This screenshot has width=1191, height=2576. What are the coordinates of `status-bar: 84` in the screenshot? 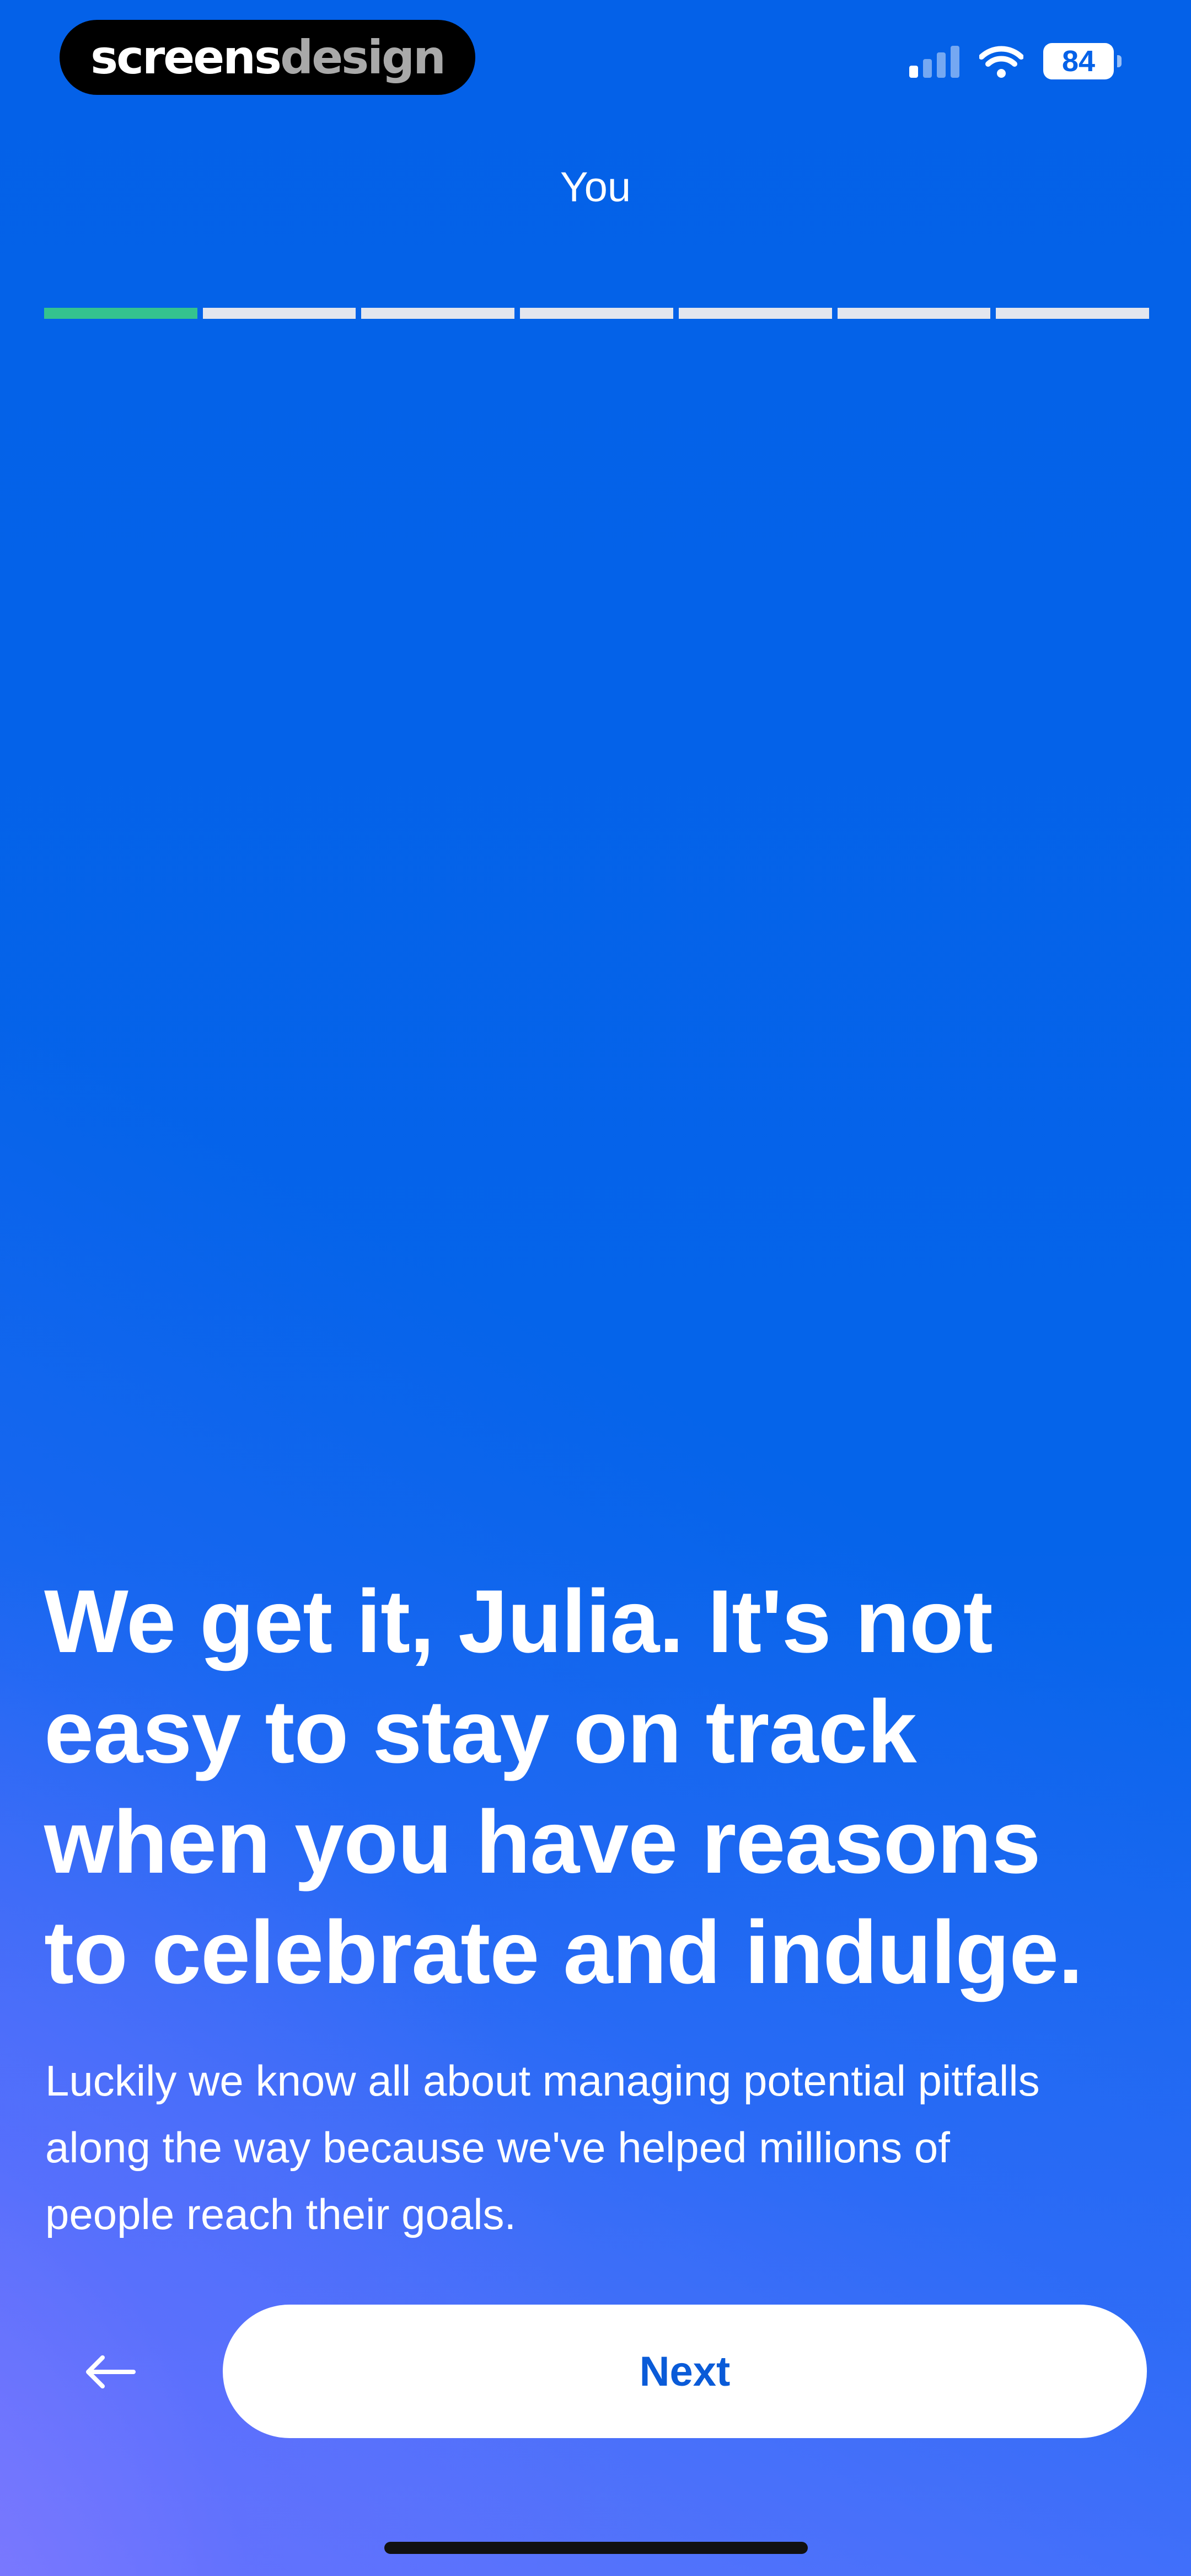 It's located at (1015, 61).